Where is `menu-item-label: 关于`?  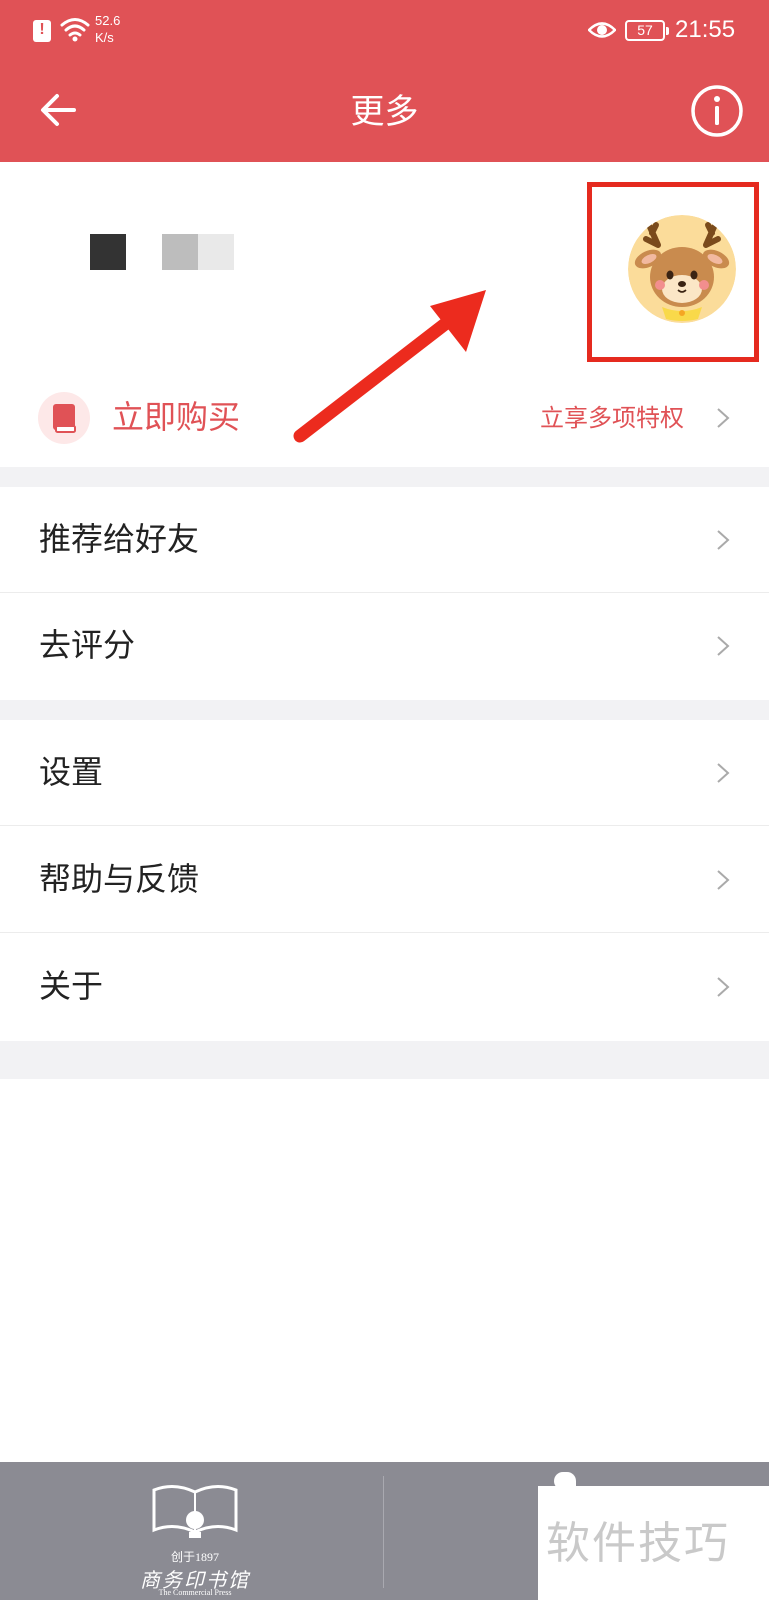 menu-item-label: 关于 is located at coordinates (71, 986).